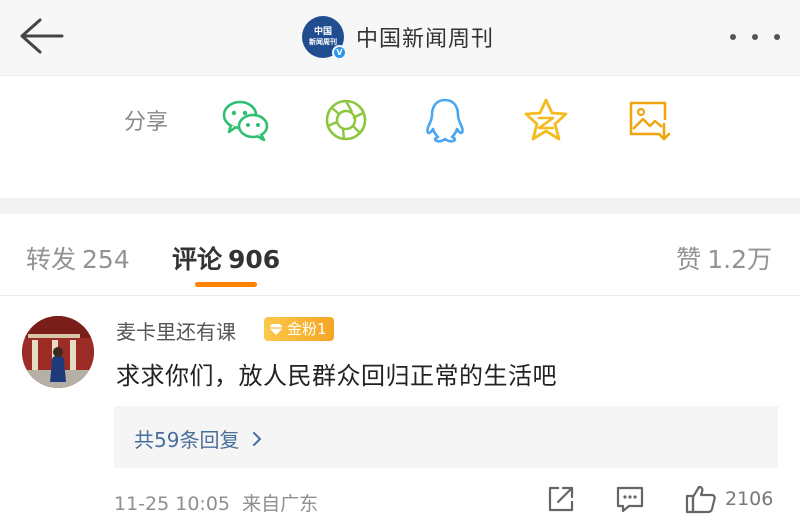 Image resolution: width=800 pixels, height=521 pixels. I want to click on like-comment-button: 2106, so click(729, 499).